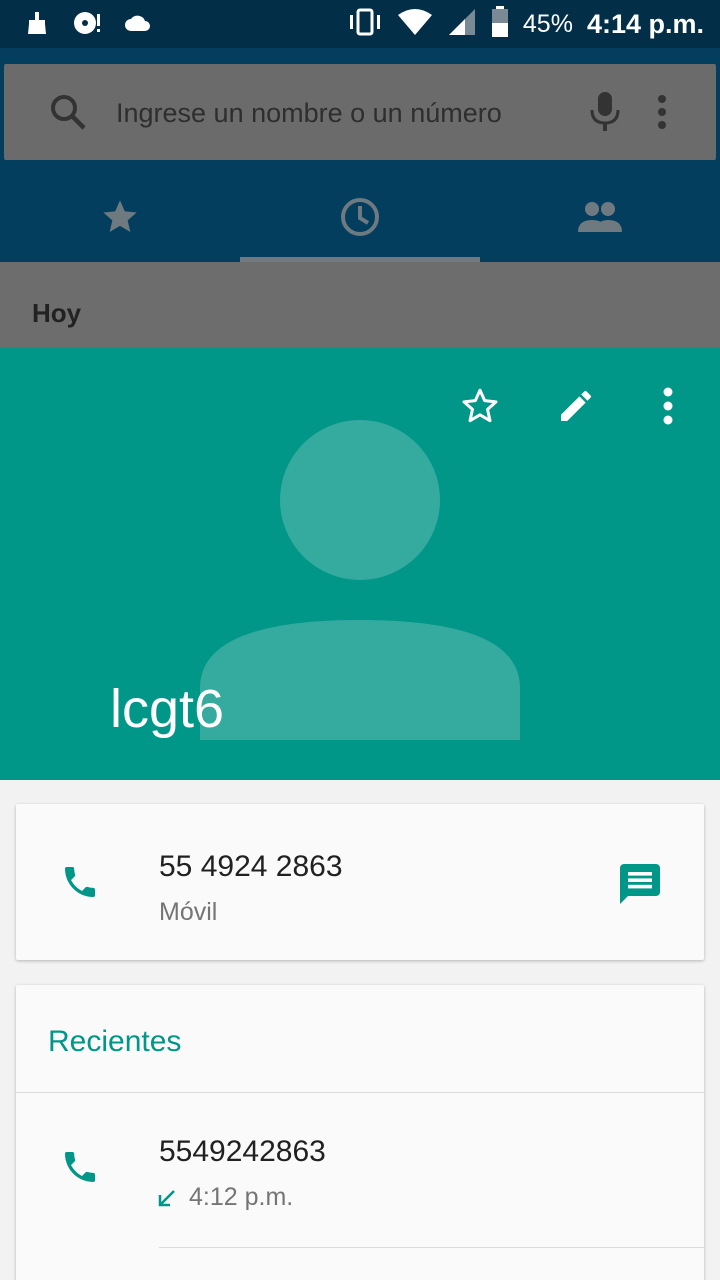 The height and width of the screenshot is (1280, 720). I want to click on pencil-icon, so click(576, 408).